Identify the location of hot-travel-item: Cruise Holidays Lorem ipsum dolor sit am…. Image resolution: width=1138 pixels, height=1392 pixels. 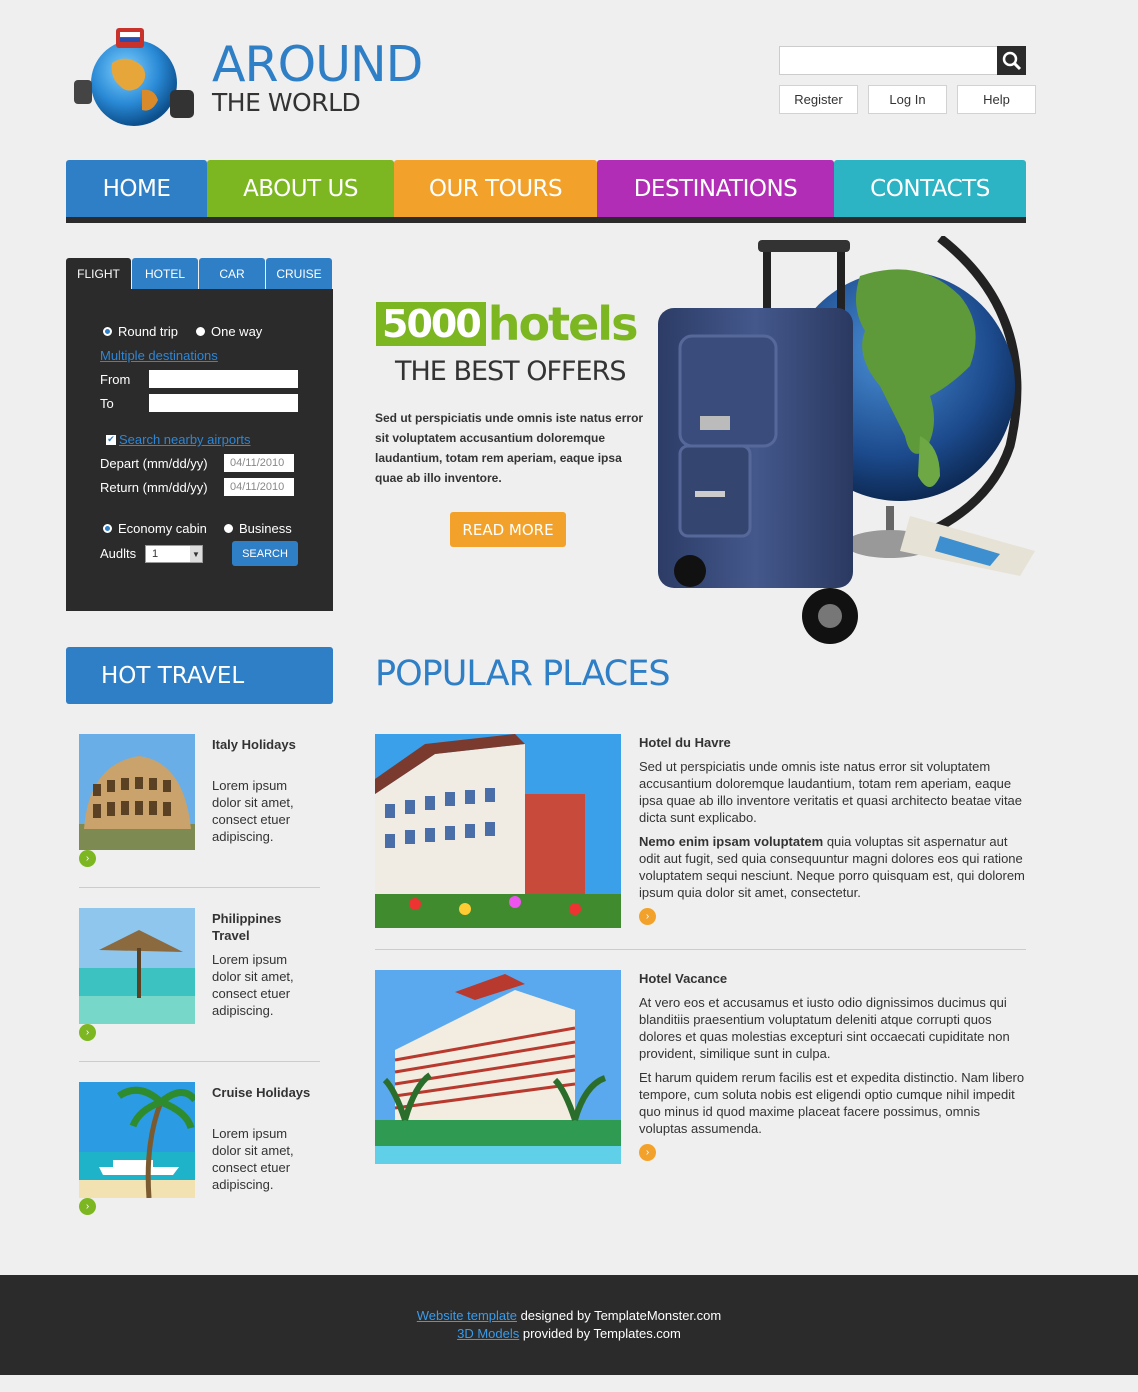
(199, 1148).